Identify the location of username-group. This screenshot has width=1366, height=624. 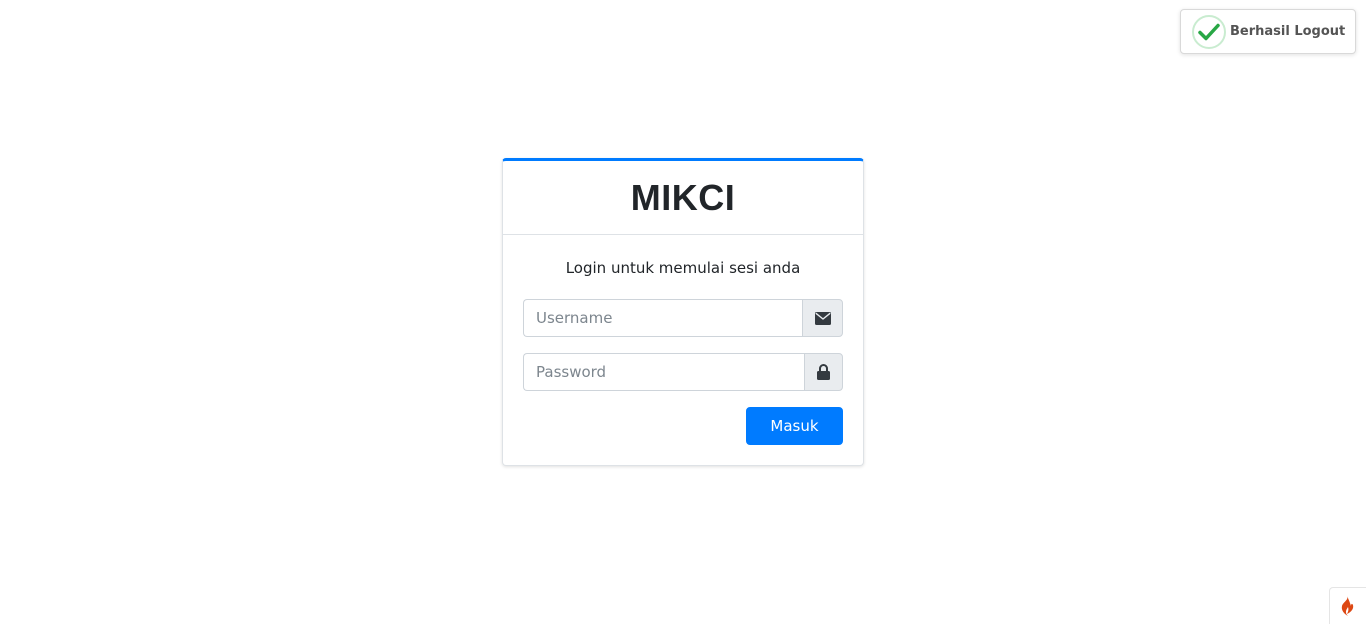
(683, 318).